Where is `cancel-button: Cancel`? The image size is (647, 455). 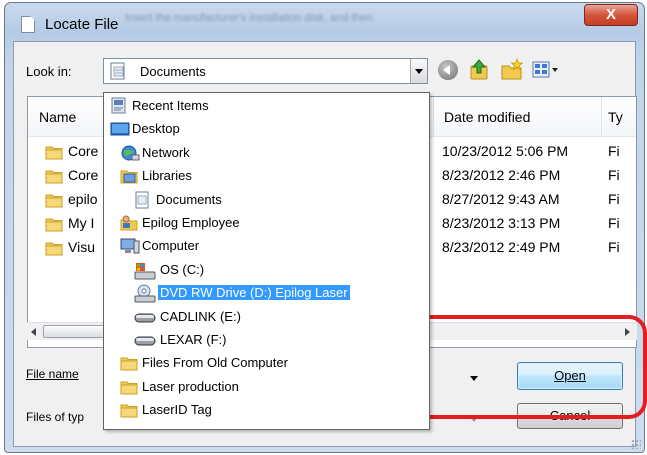
cancel-button: Cancel is located at coordinates (570, 416).